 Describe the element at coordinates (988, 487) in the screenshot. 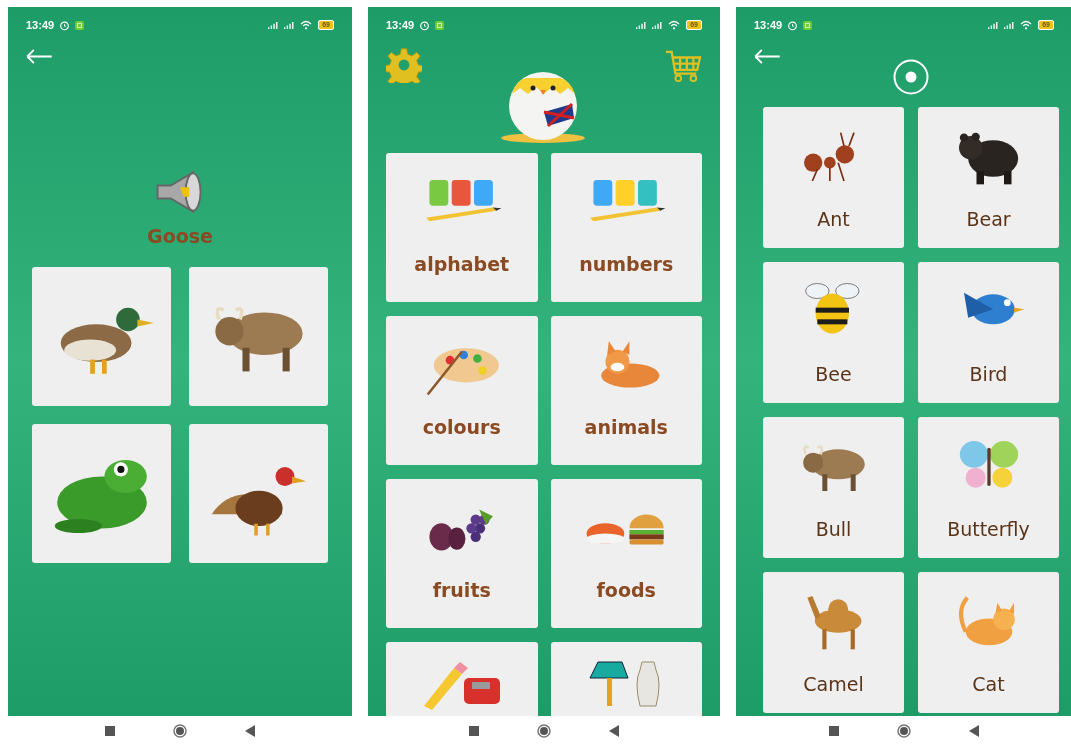

I see `animal-card: Butterfly` at that location.